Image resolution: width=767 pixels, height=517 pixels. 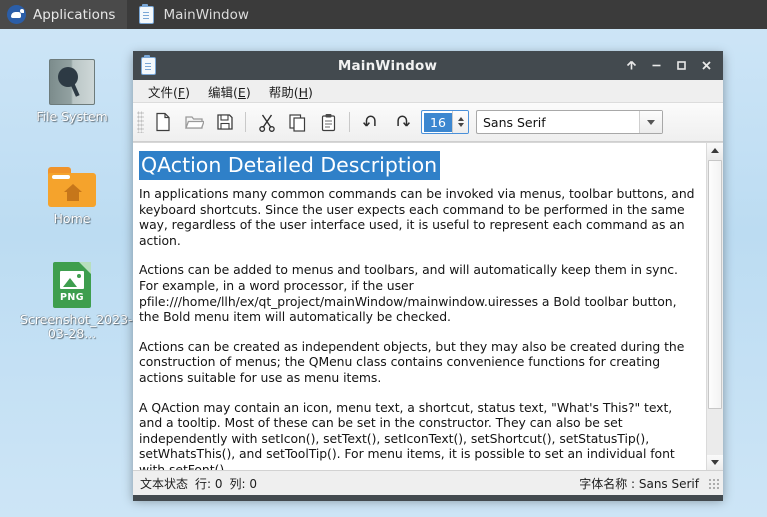 I want to click on redo-icon, so click(x=403, y=121).